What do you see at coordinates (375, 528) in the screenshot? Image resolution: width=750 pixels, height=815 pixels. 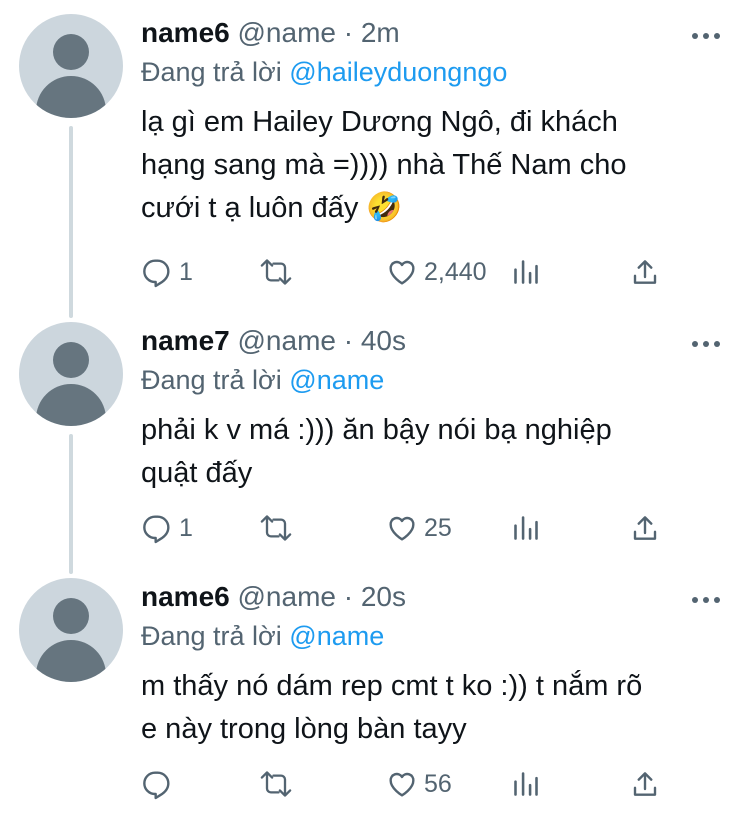 I see `action-bar: 1 25` at bounding box center [375, 528].